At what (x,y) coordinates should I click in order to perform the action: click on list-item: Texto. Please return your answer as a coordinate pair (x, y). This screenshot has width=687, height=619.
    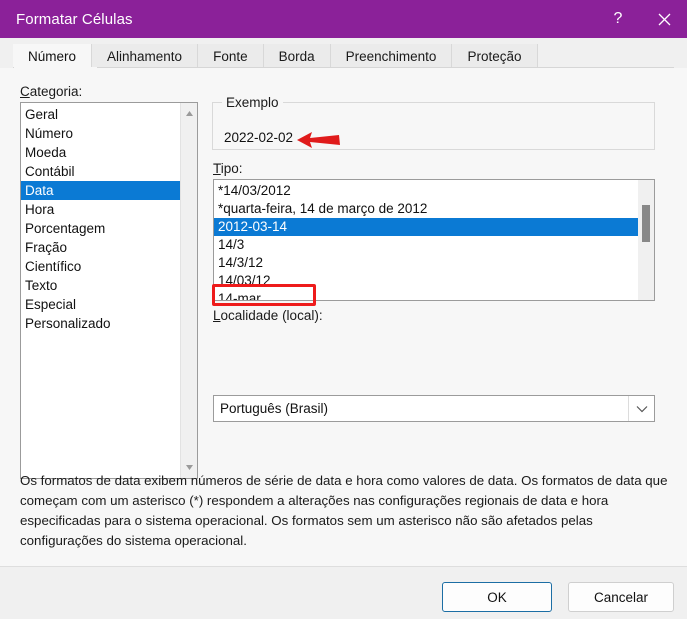
    Looking at the image, I should click on (100, 285).